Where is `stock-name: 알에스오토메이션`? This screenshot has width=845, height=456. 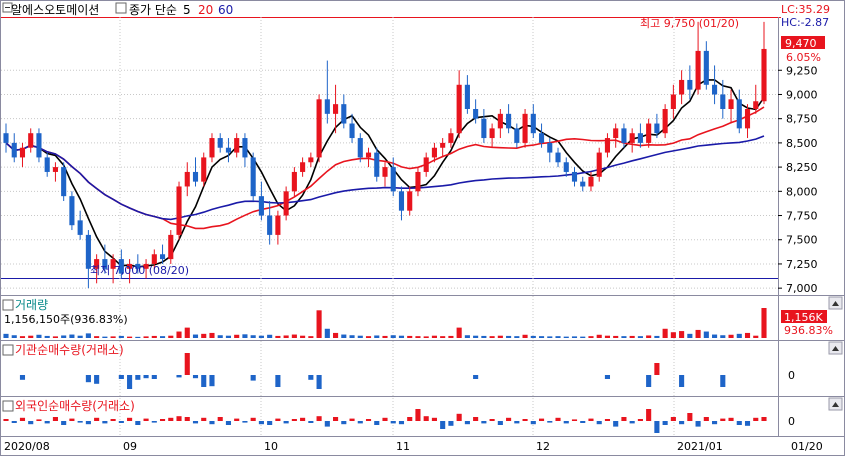
stock-name: 알에스오토메이션 is located at coordinates (55, 10).